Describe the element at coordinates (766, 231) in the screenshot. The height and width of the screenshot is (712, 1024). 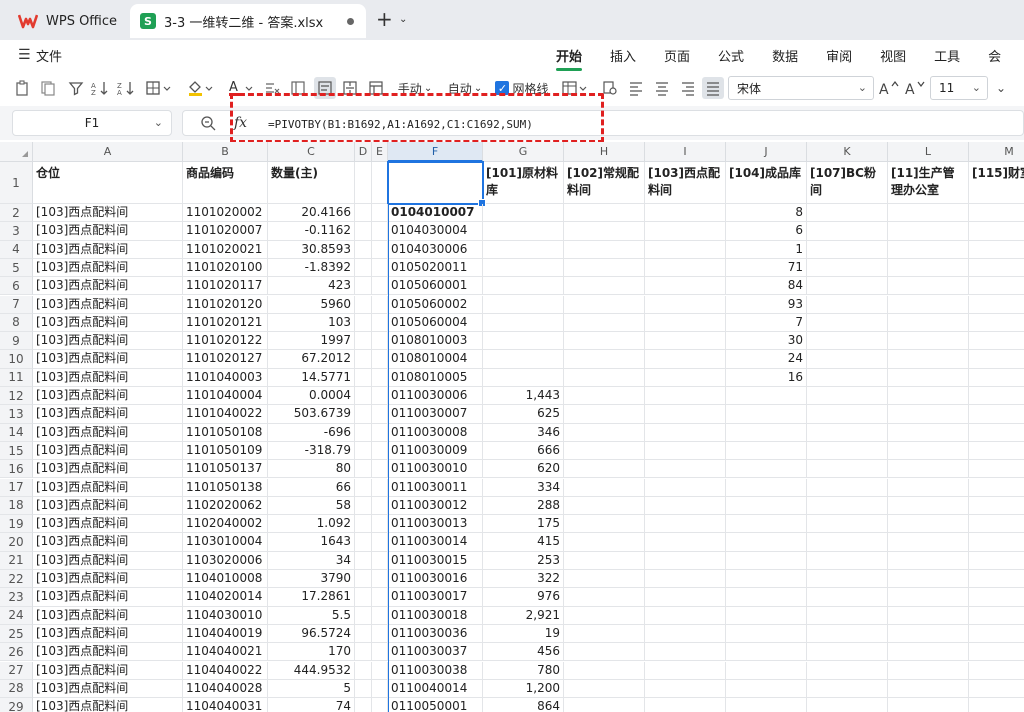
I see `table-cell: 6` at that location.